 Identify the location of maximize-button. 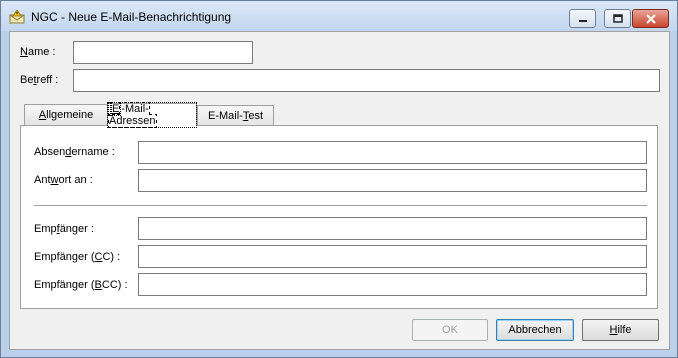
(617, 18).